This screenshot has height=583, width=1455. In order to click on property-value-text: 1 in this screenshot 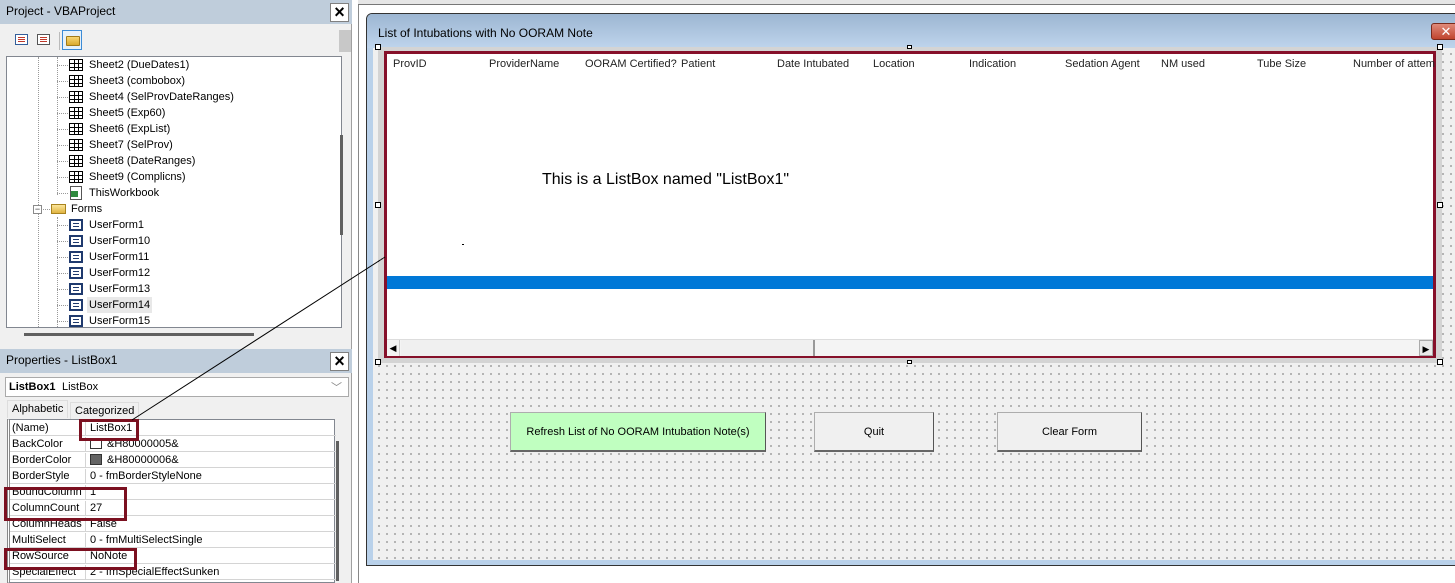, I will do `click(93, 492)`.